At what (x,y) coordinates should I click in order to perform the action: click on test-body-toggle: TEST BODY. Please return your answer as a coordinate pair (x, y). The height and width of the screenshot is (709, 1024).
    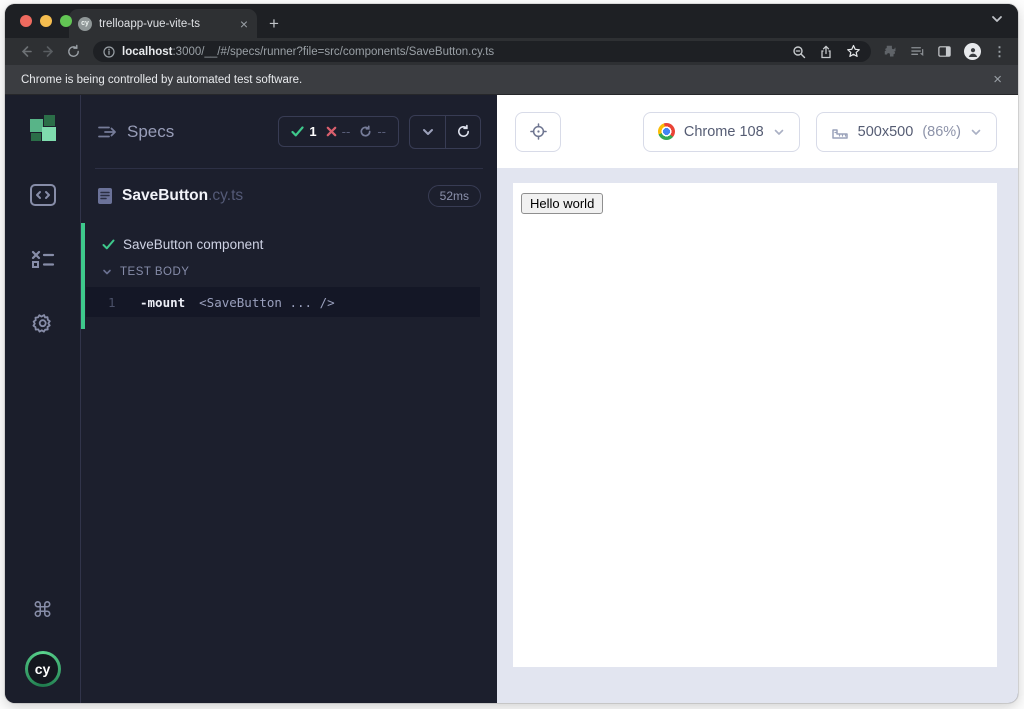
    Looking at the image, I should click on (291, 269).